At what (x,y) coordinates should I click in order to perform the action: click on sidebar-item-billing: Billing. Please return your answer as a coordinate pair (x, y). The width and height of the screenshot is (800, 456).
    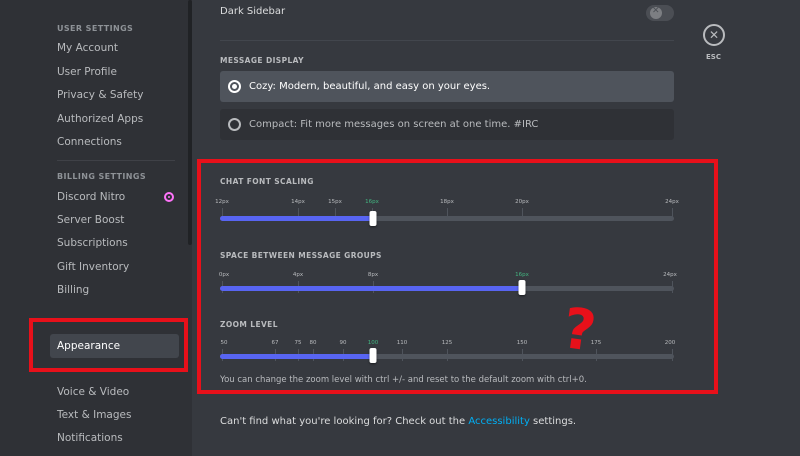
    Looking at the image, I should click on (73, 290).